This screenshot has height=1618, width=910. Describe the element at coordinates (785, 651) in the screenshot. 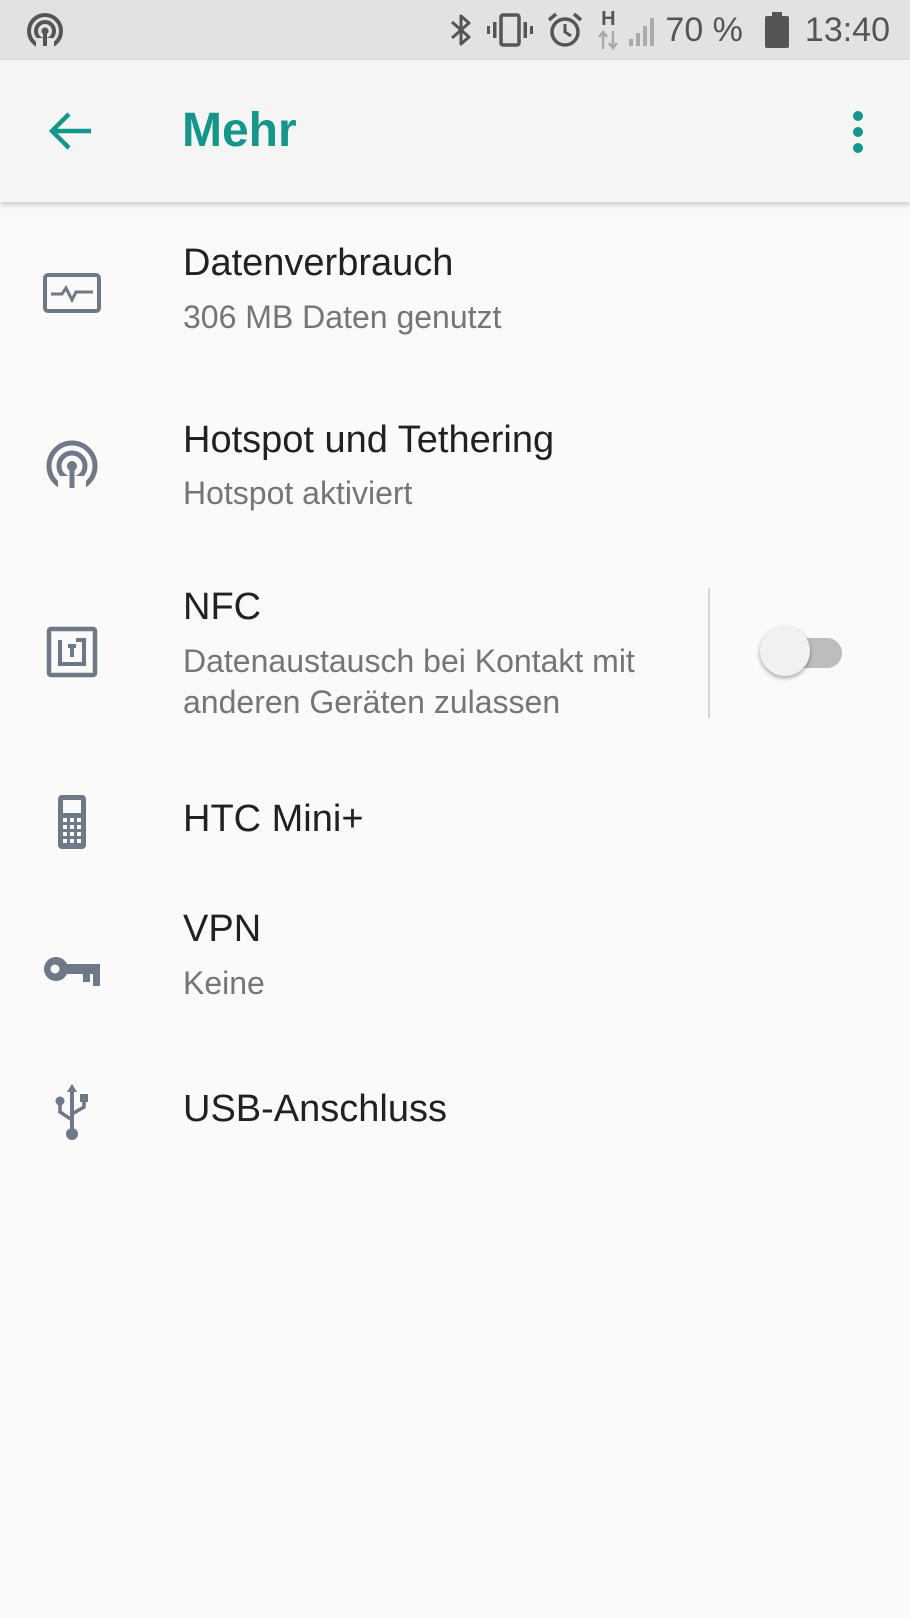

I see `toggle-thumb` at that location.